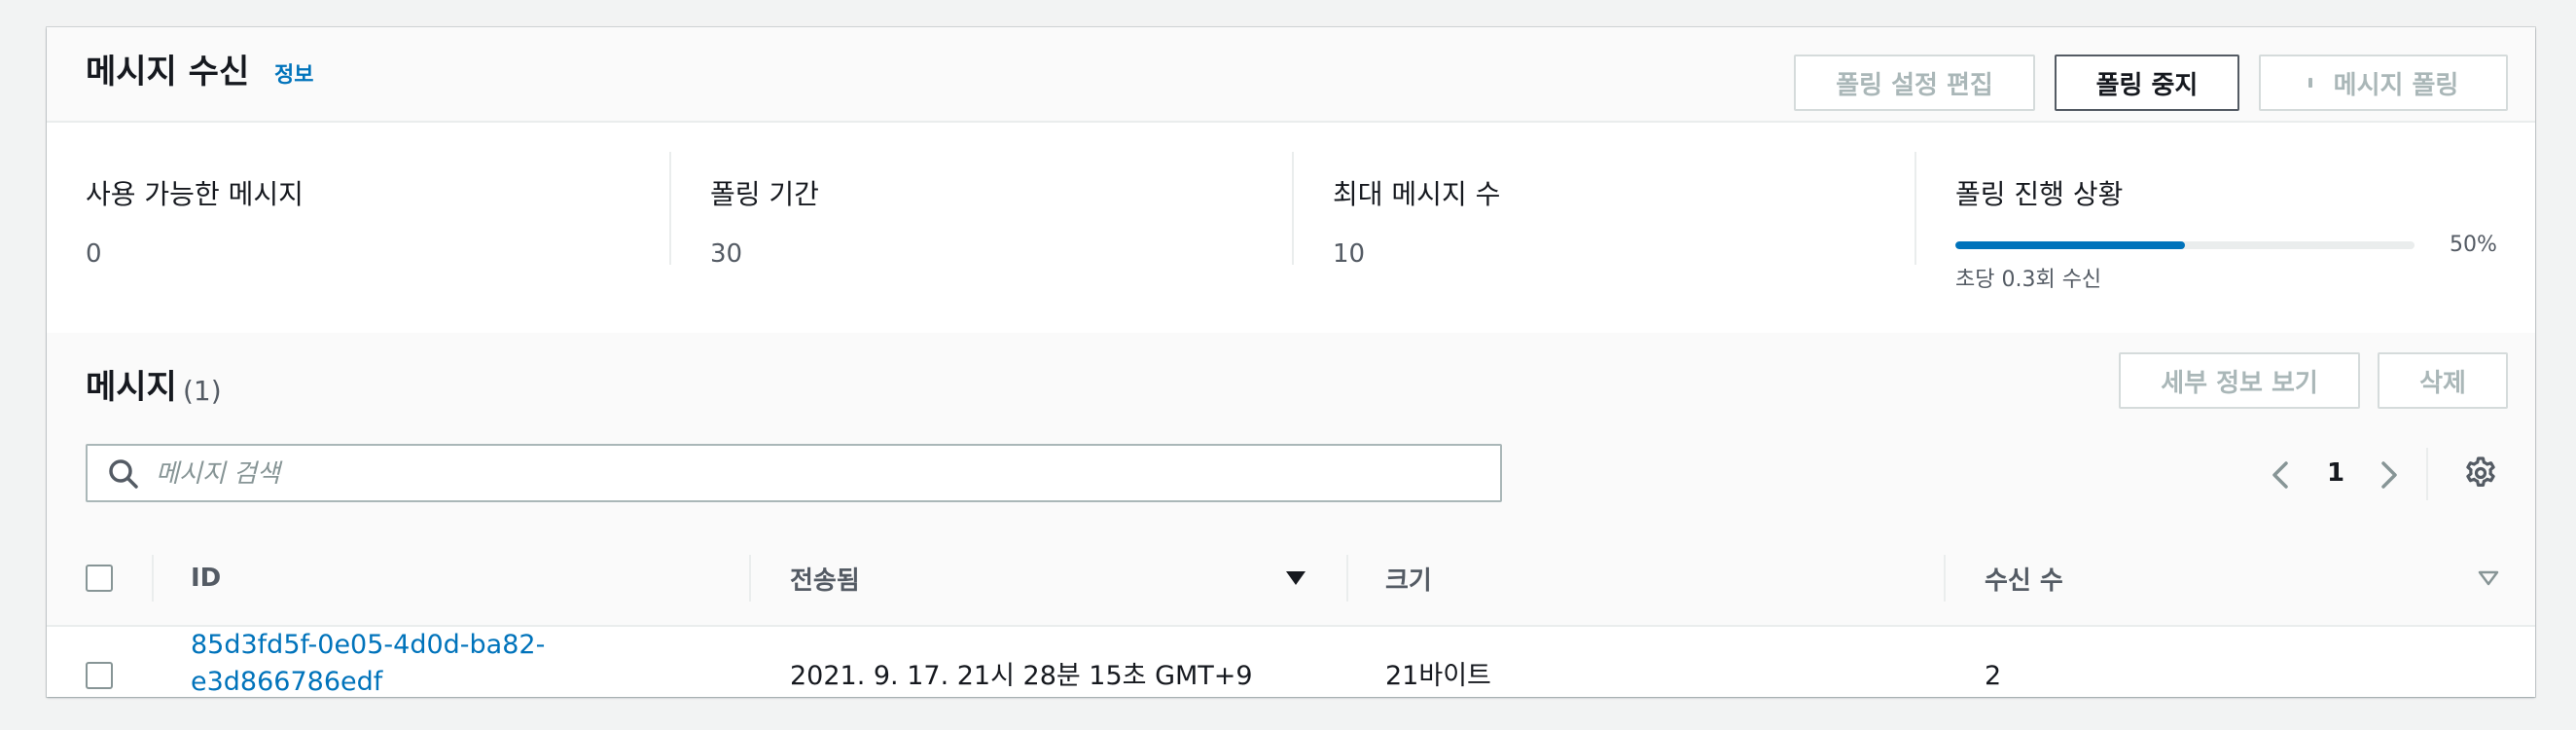  Describe the element at coordinates (2281, 475) in the screenshot. I see `chevron-left-icon` at that location.